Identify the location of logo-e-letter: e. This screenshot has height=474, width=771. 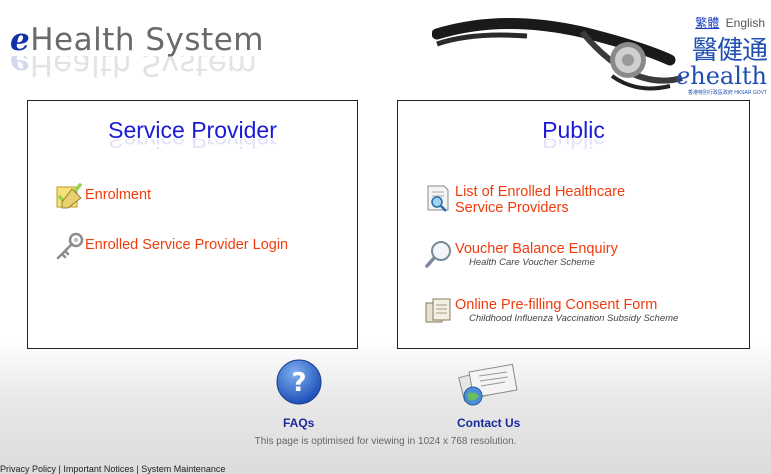
(20, 40).